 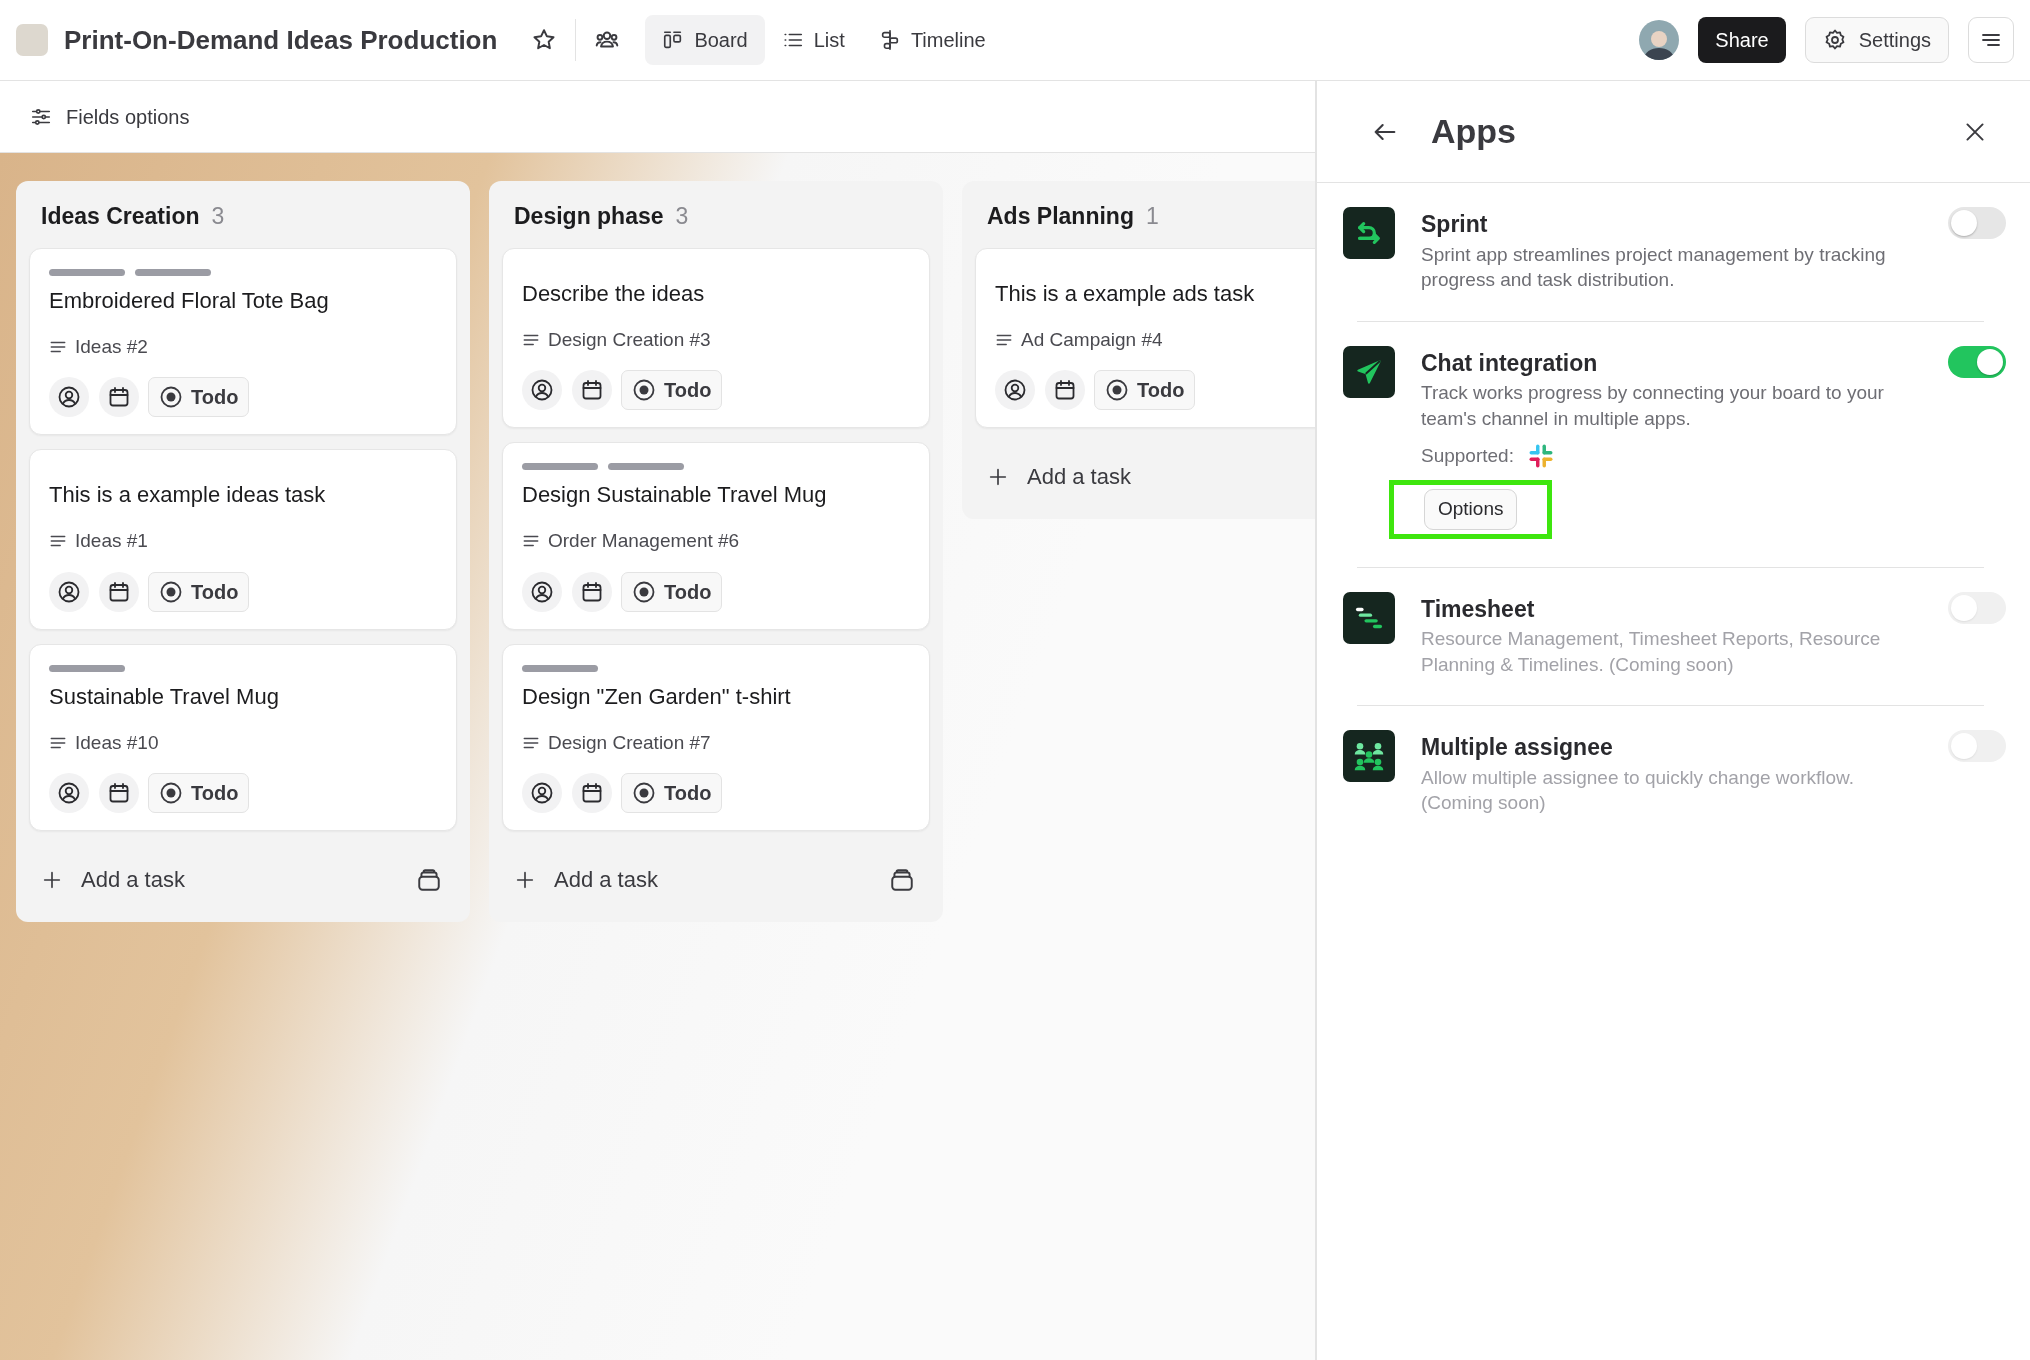 I want to click on task-title: This is a example ads task, so click(x=1125, y=293).